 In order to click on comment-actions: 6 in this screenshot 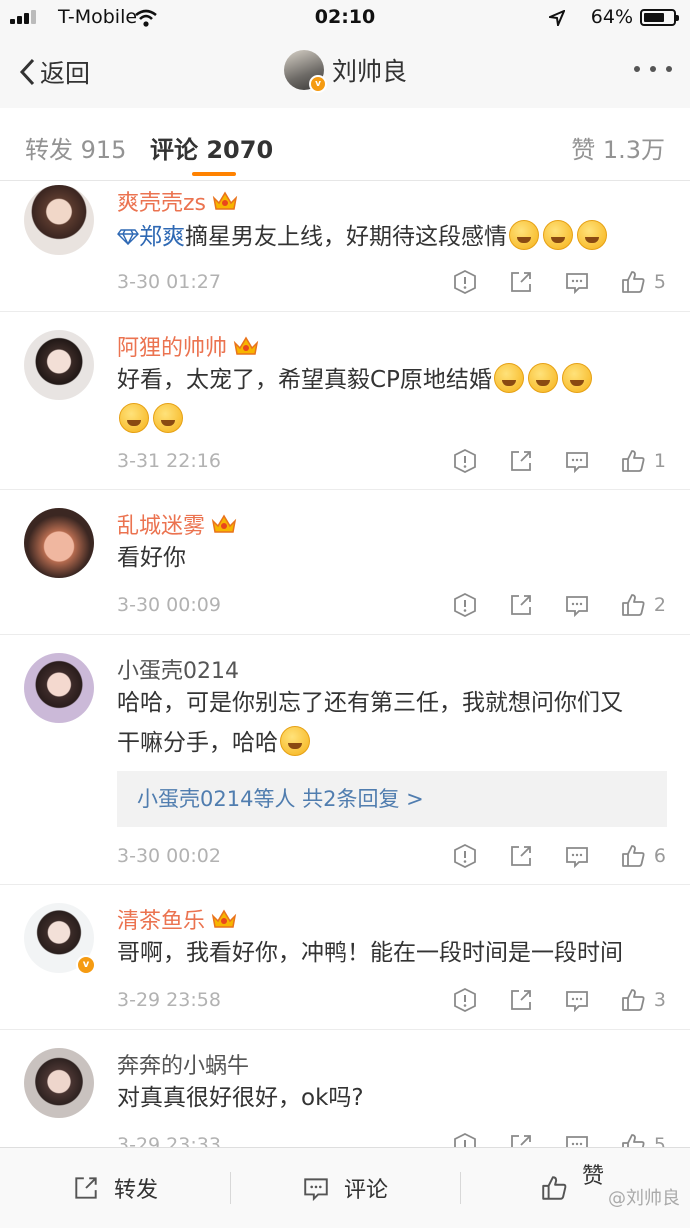, I will do `click(544, 856)`.